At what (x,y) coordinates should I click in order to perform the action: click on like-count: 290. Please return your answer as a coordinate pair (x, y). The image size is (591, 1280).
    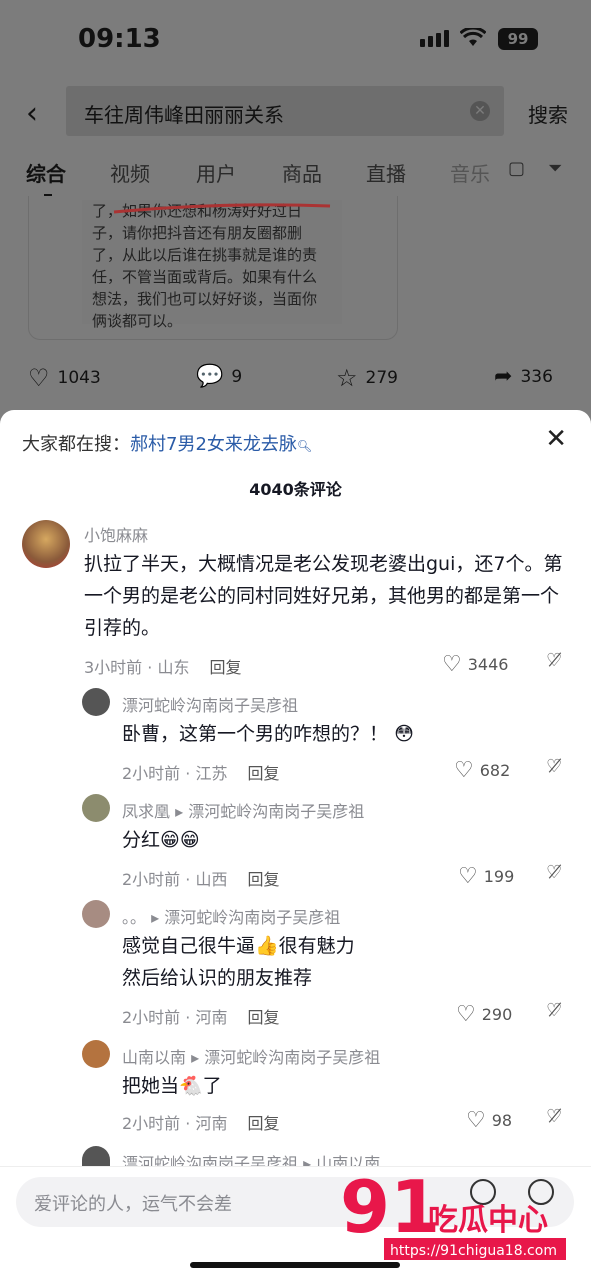
    Looking at the image, I should click on (497, 1014).